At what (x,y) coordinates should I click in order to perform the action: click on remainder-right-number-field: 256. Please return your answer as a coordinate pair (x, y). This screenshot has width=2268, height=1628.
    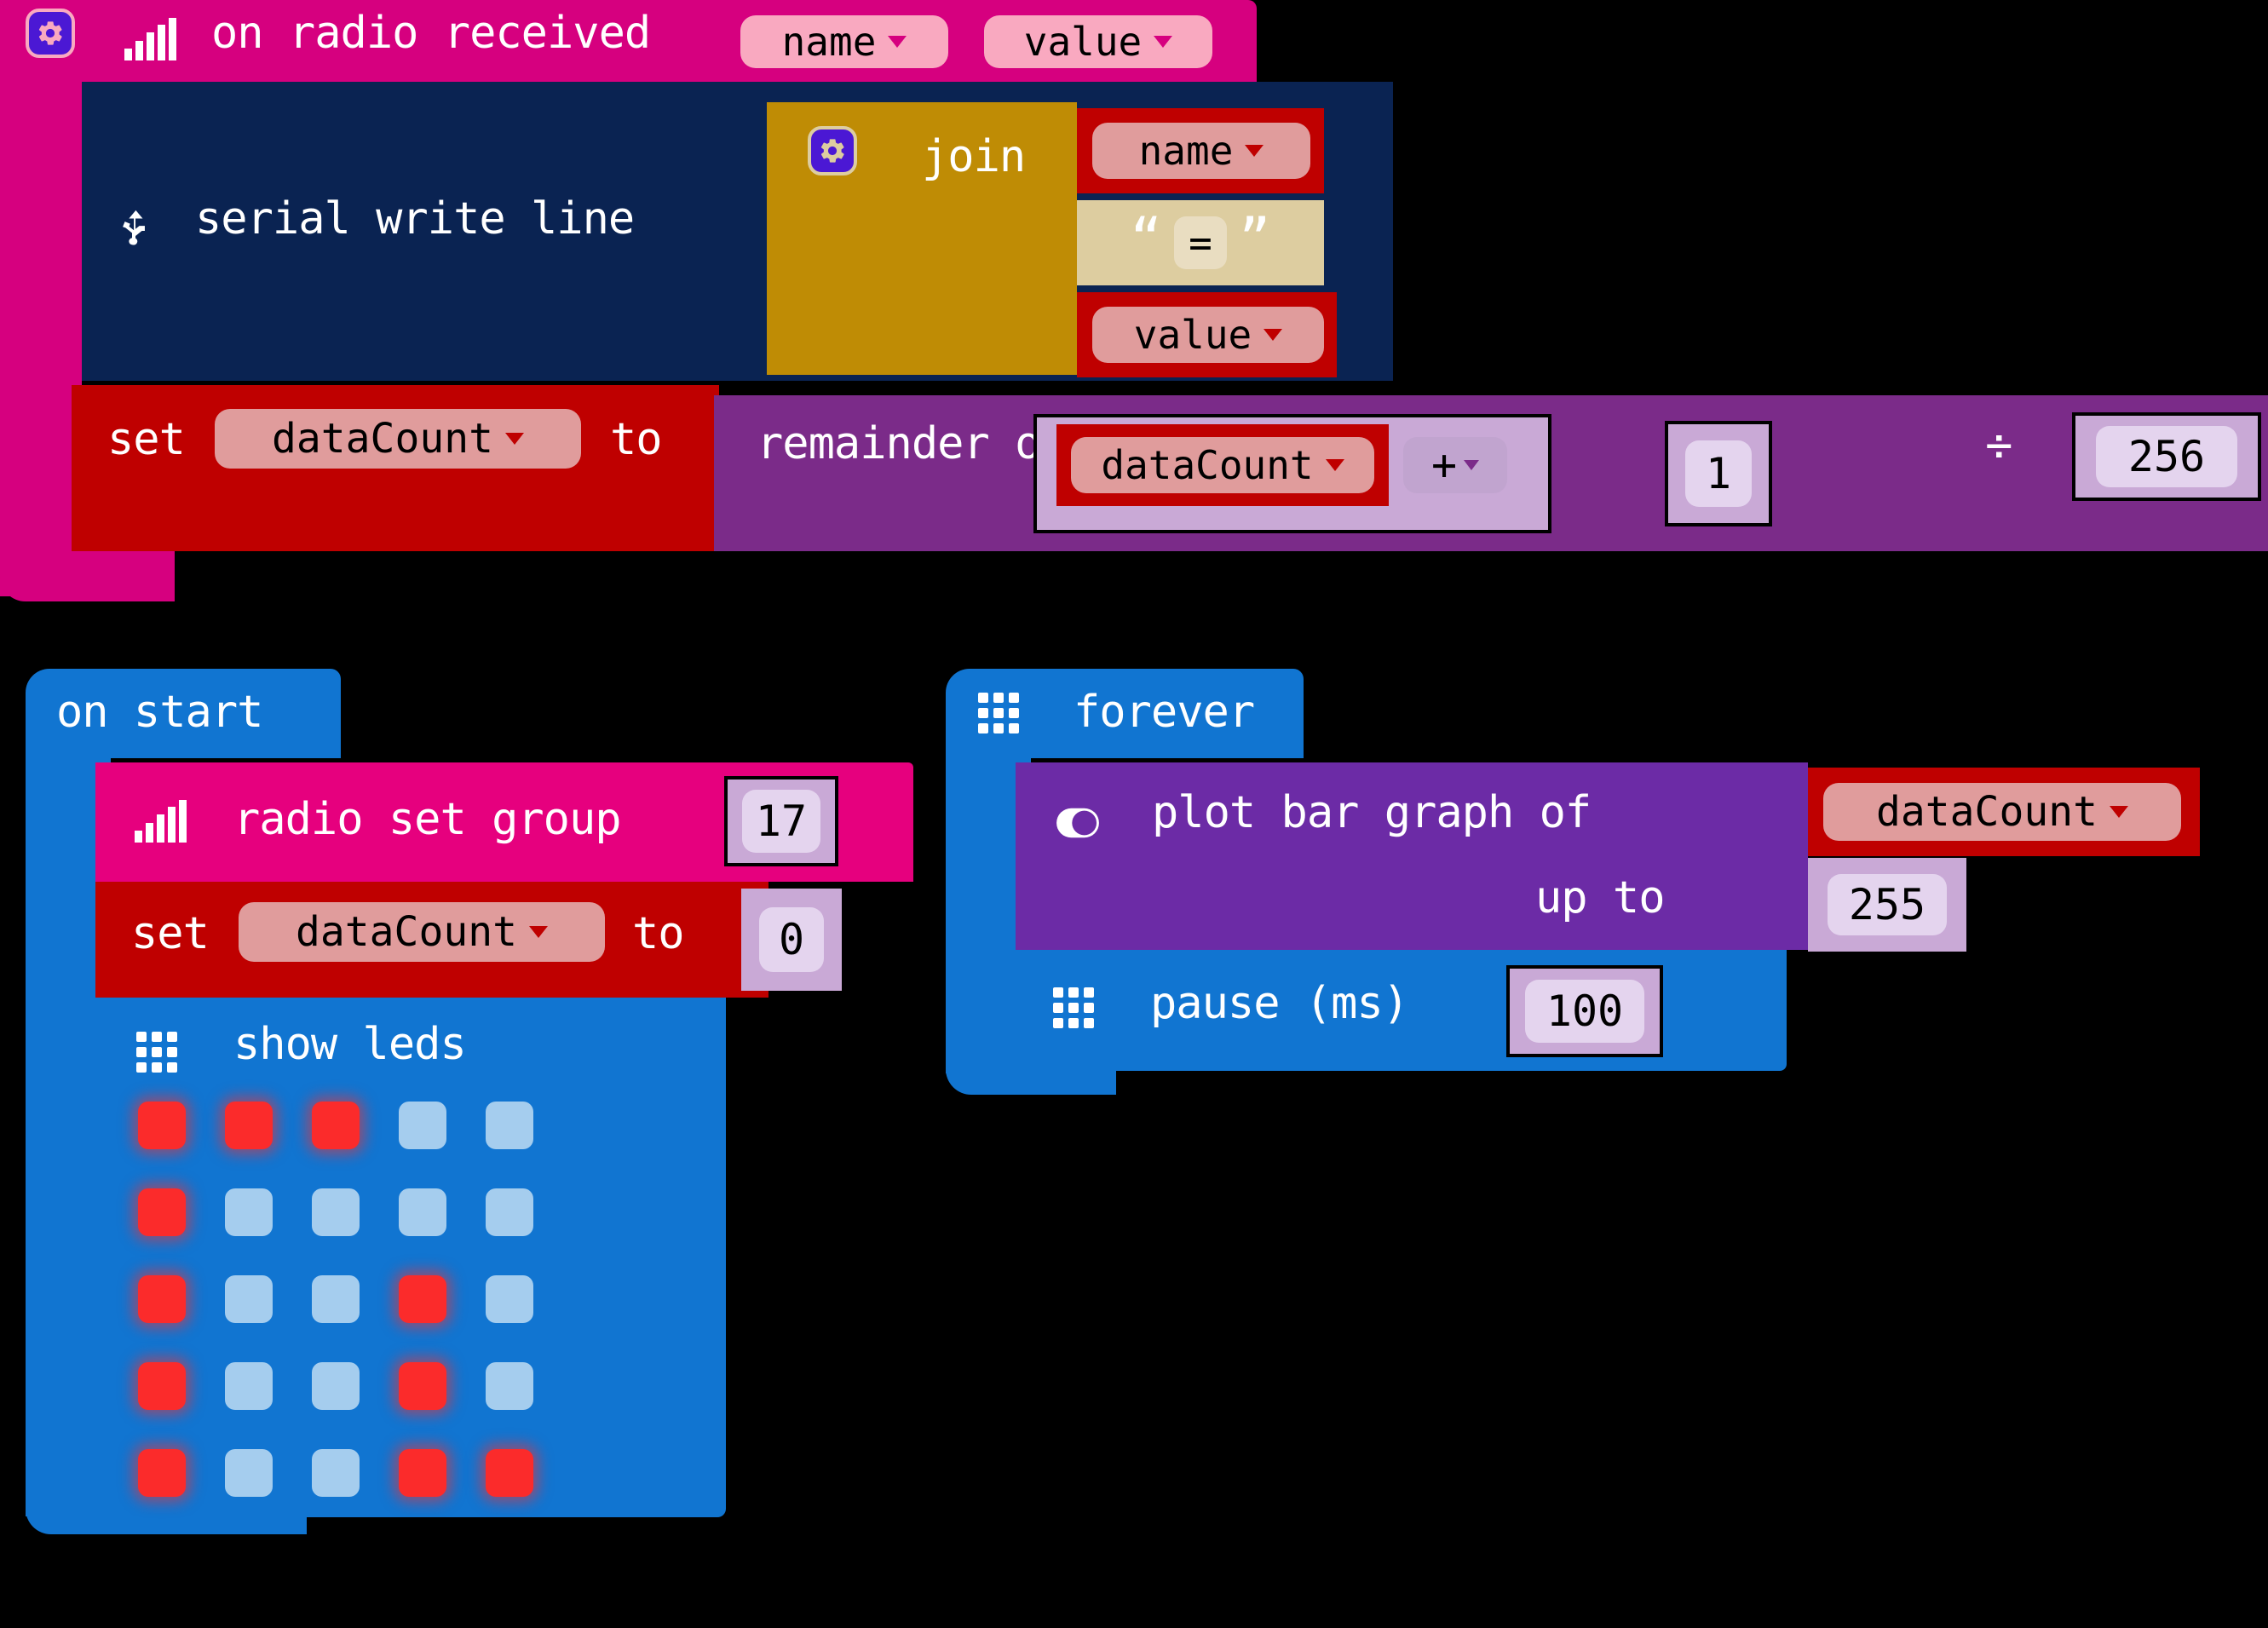
    Looking at the image, I should click on (2166, 457).